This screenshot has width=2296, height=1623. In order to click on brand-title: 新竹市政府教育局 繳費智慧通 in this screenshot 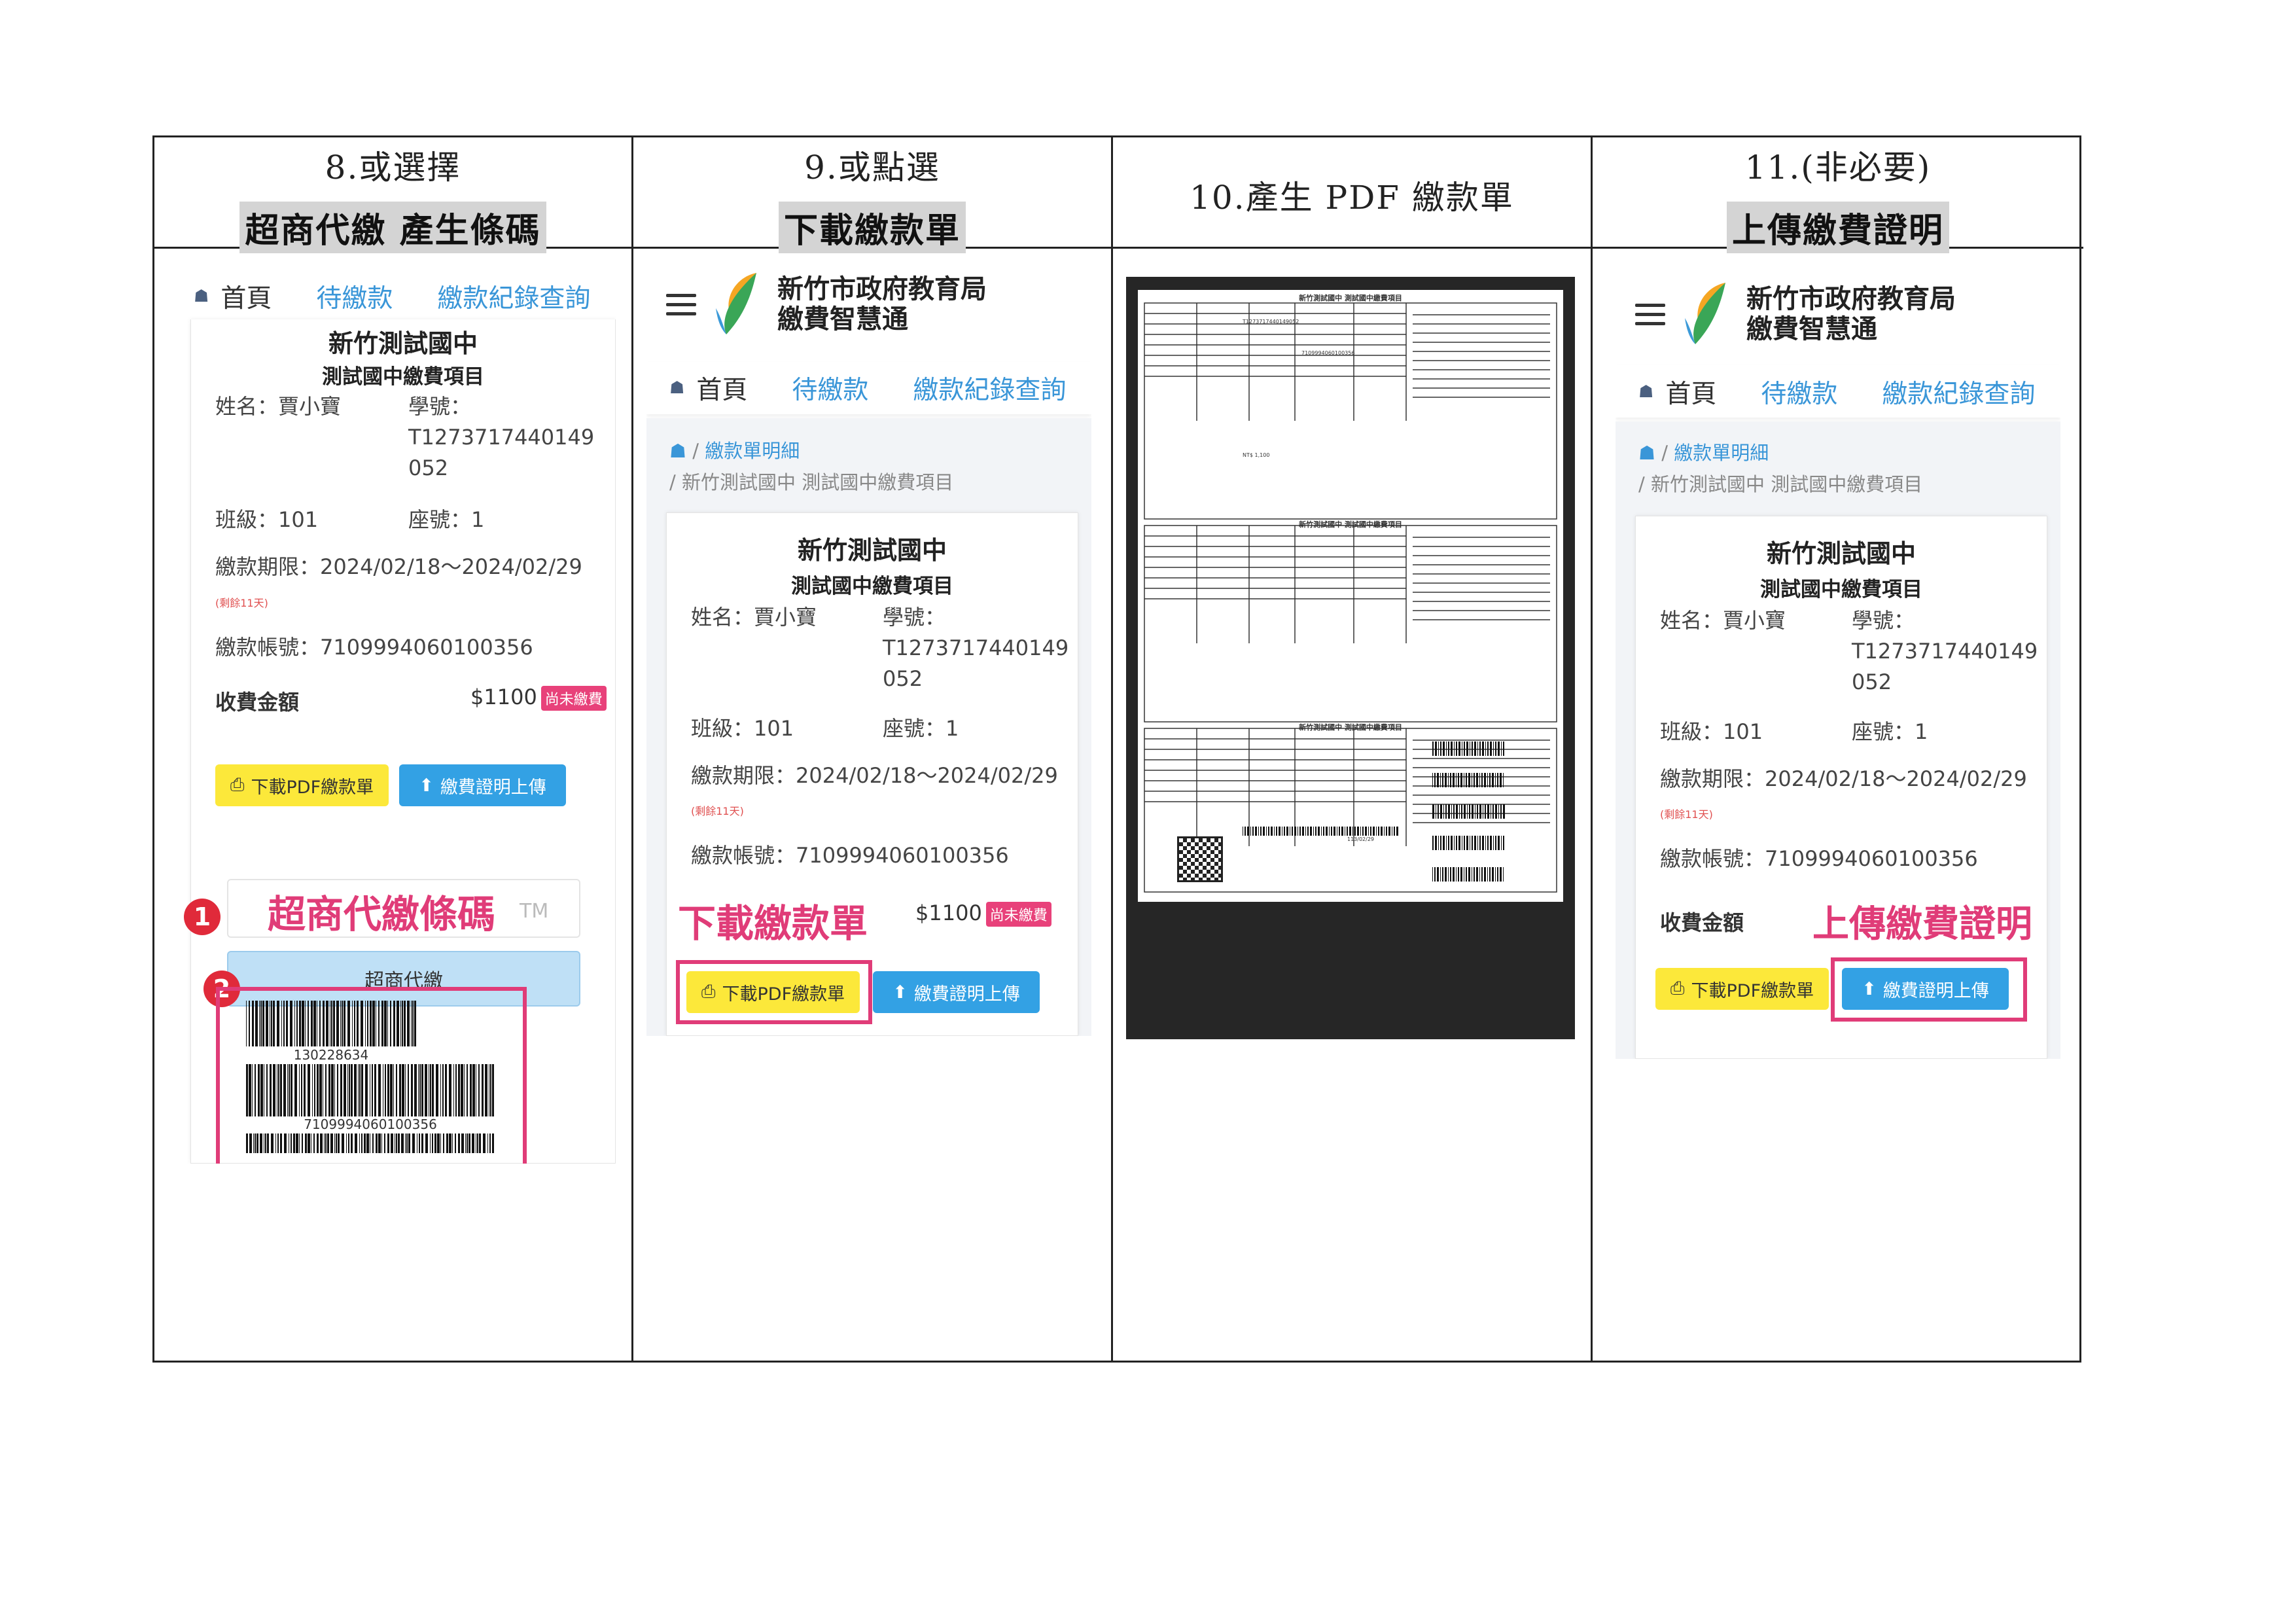, I will do `click(882, 304)`.